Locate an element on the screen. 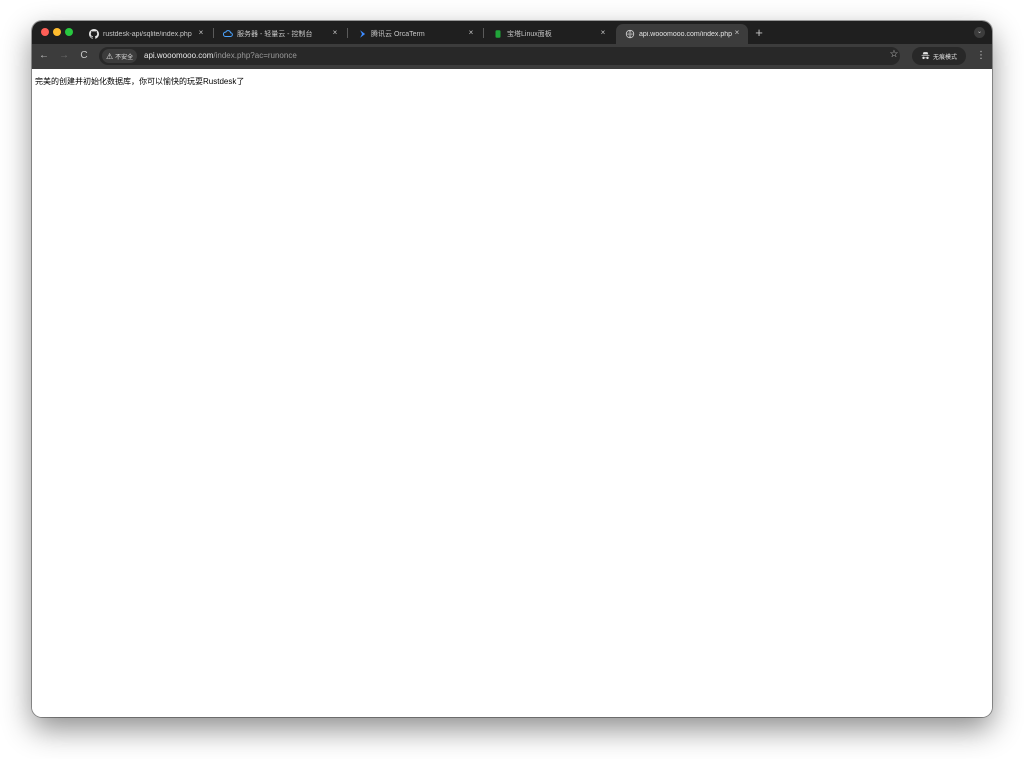 The image size is (1024, 759). maximize-window-button is located at coordinates (69, 32).